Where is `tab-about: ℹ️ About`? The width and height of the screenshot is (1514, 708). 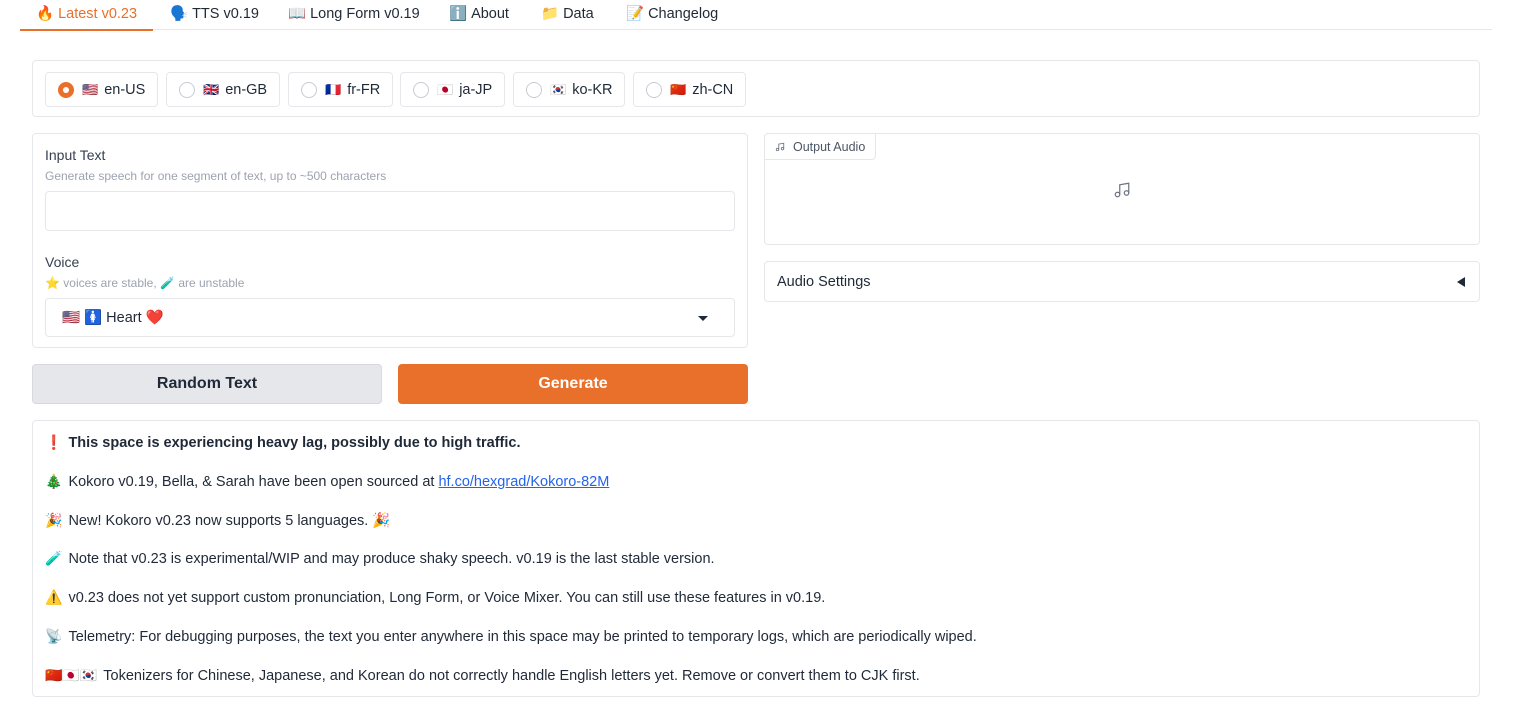 tab-about: ℹ️ About is located at coordinates (479, 15).